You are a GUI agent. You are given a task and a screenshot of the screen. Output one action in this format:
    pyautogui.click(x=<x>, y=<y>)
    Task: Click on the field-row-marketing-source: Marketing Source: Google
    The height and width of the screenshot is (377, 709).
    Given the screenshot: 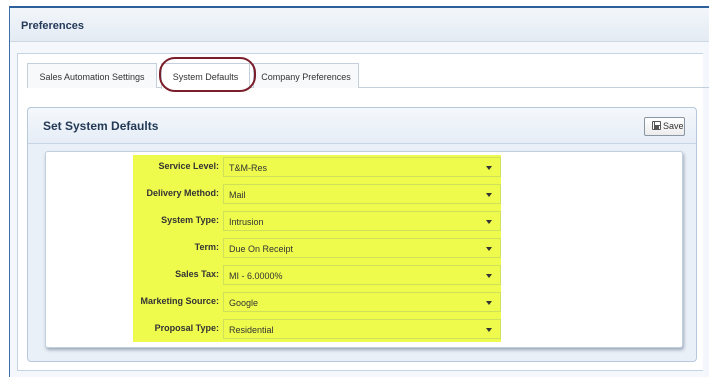 What is the action you would take?
    pyautogui.click(x=317, y=301)
    